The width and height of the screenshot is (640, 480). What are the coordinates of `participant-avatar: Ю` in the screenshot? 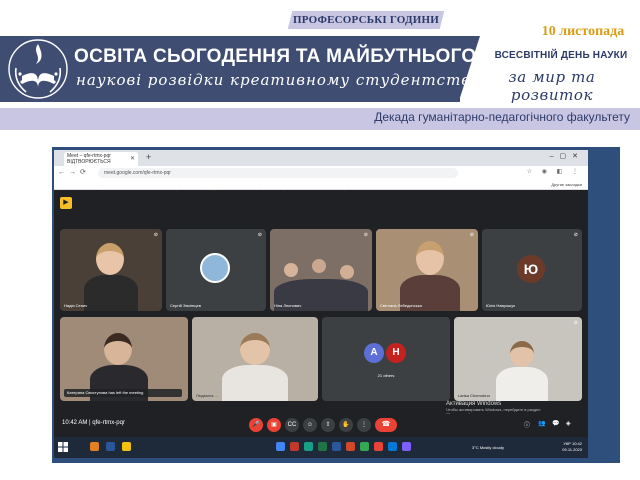 It's located at (531, 269).